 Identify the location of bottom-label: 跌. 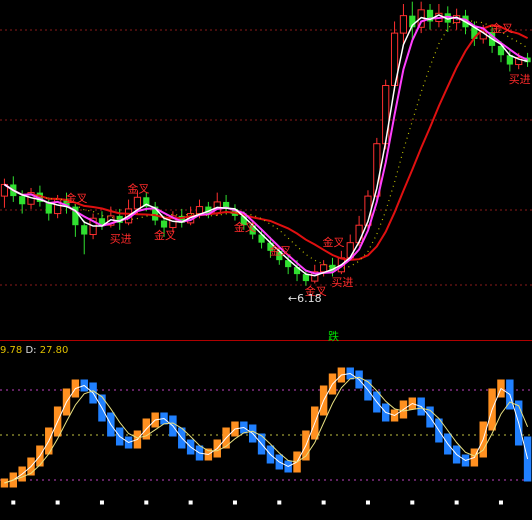
(333, 336).